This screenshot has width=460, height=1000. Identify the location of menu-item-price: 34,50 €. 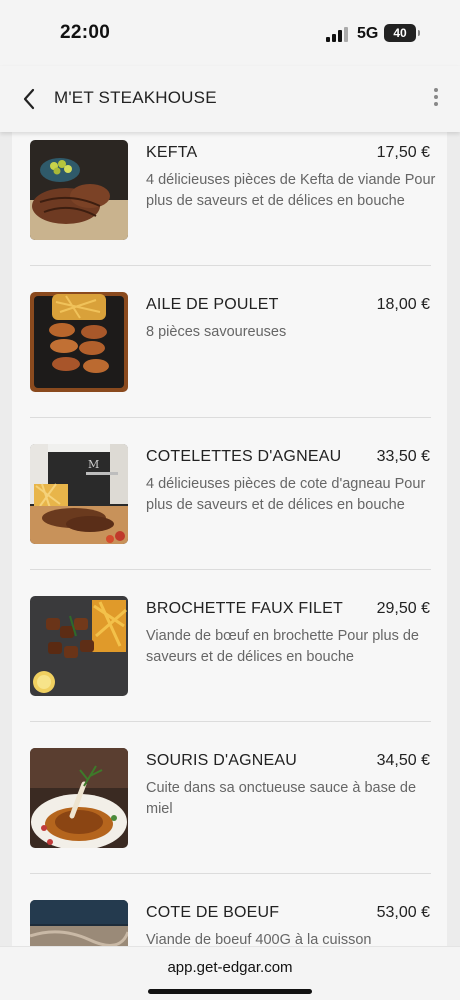
(403, 760).